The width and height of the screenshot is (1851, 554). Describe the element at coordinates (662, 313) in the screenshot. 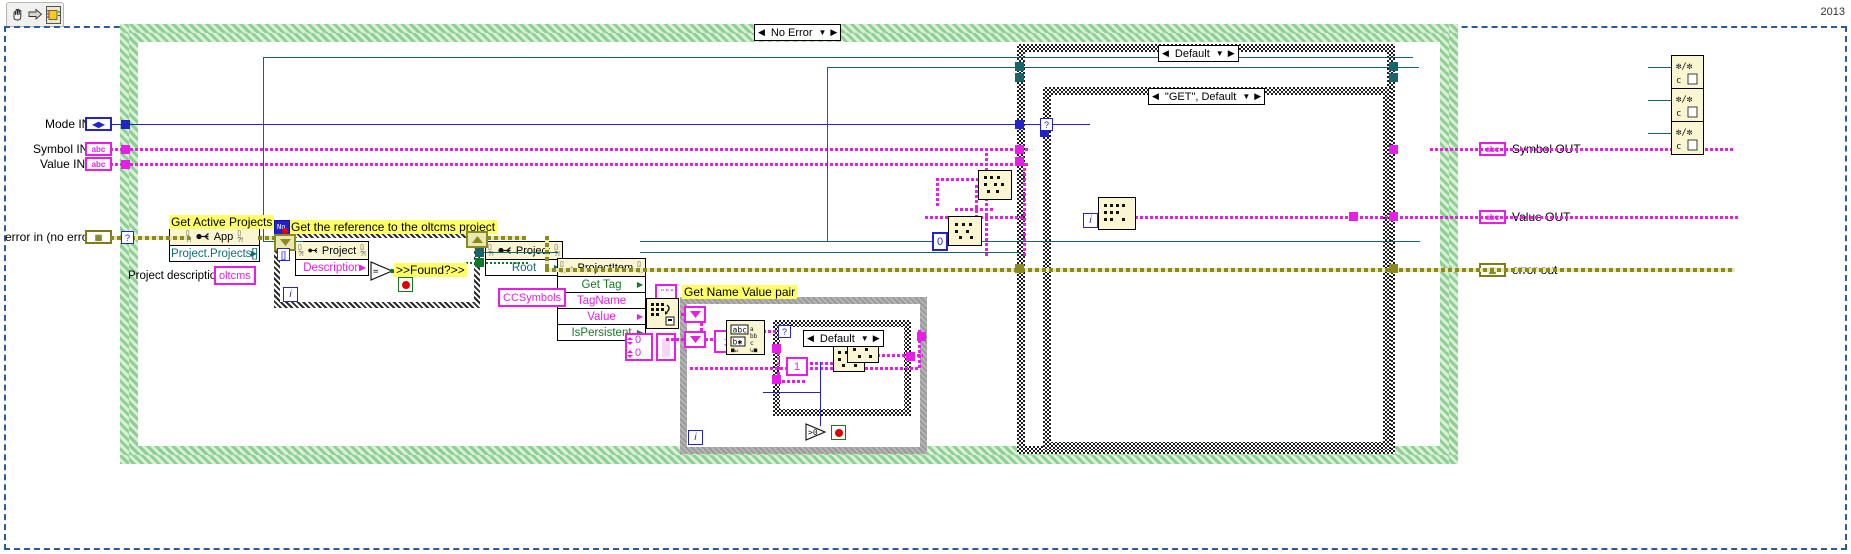

I see `search-1d-array-icon` at that location.